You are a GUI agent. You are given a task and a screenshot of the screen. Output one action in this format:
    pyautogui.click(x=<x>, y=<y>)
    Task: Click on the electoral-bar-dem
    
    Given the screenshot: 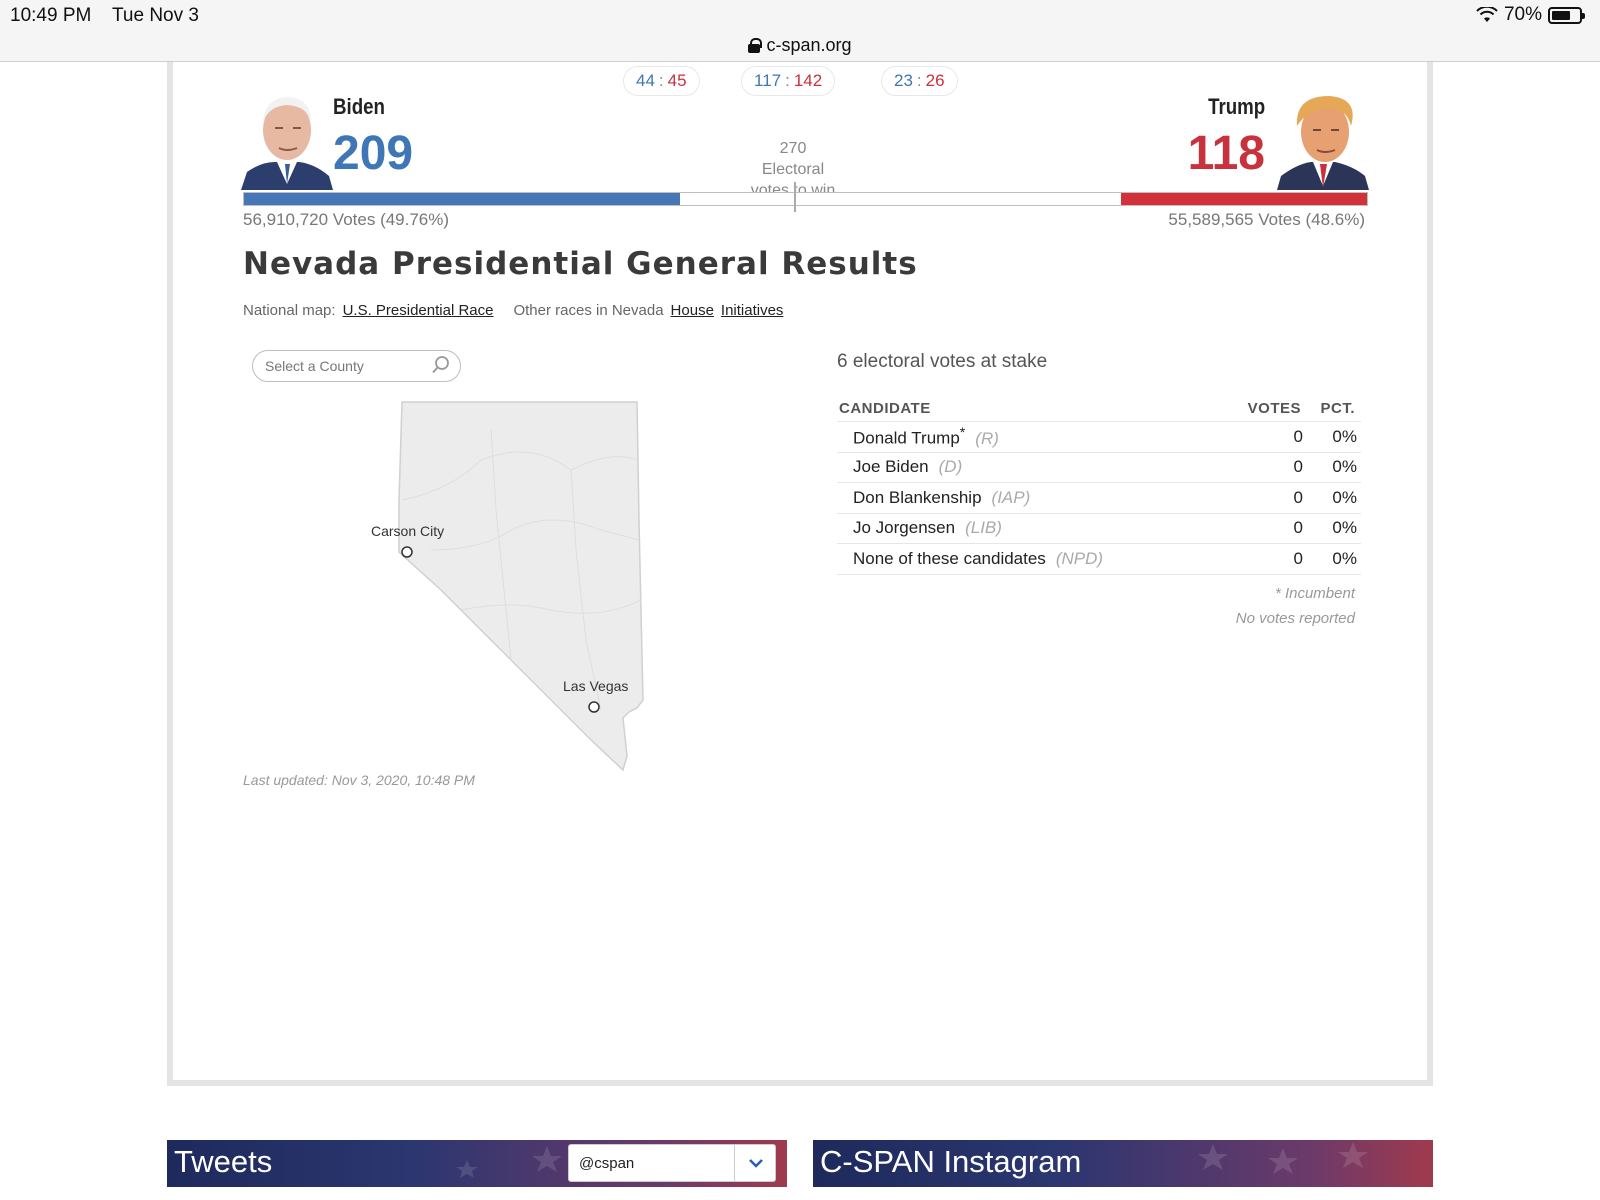 What is the action you would take?
    pyautogui.click(x=462, y=199)
    